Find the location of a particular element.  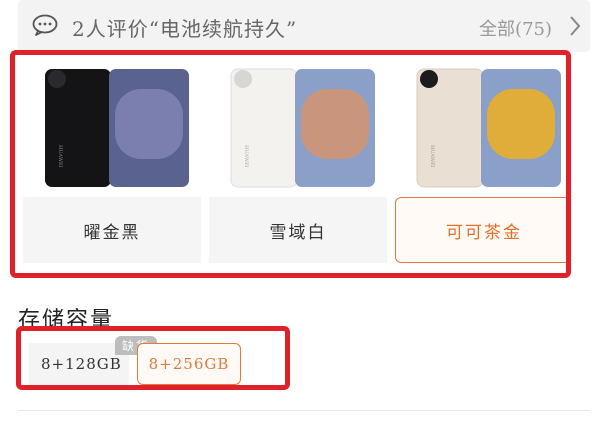

storage-option-128gb: 8+128GB is located at coordinates (79, 364).